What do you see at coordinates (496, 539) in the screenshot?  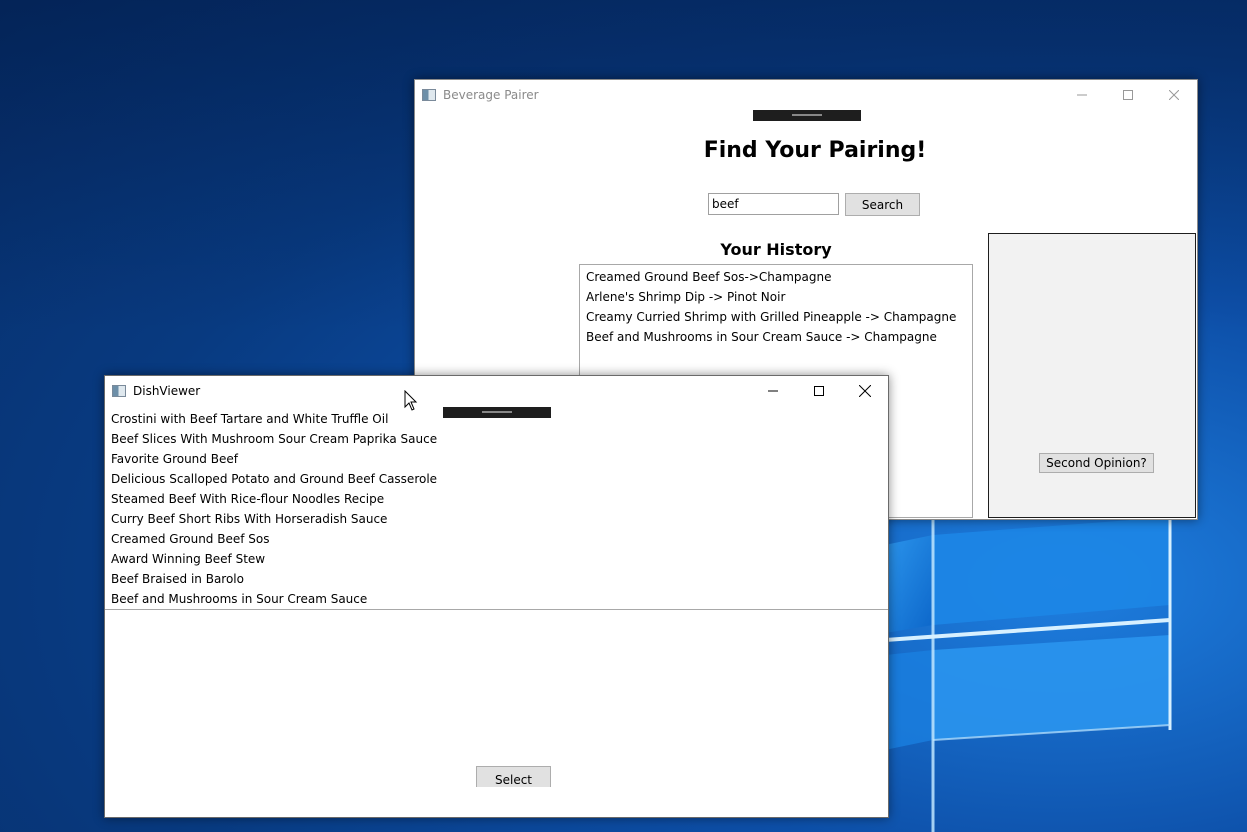 I see `dish-item: Creamed Ground Beef Sos` at bounding box center [496, 539].